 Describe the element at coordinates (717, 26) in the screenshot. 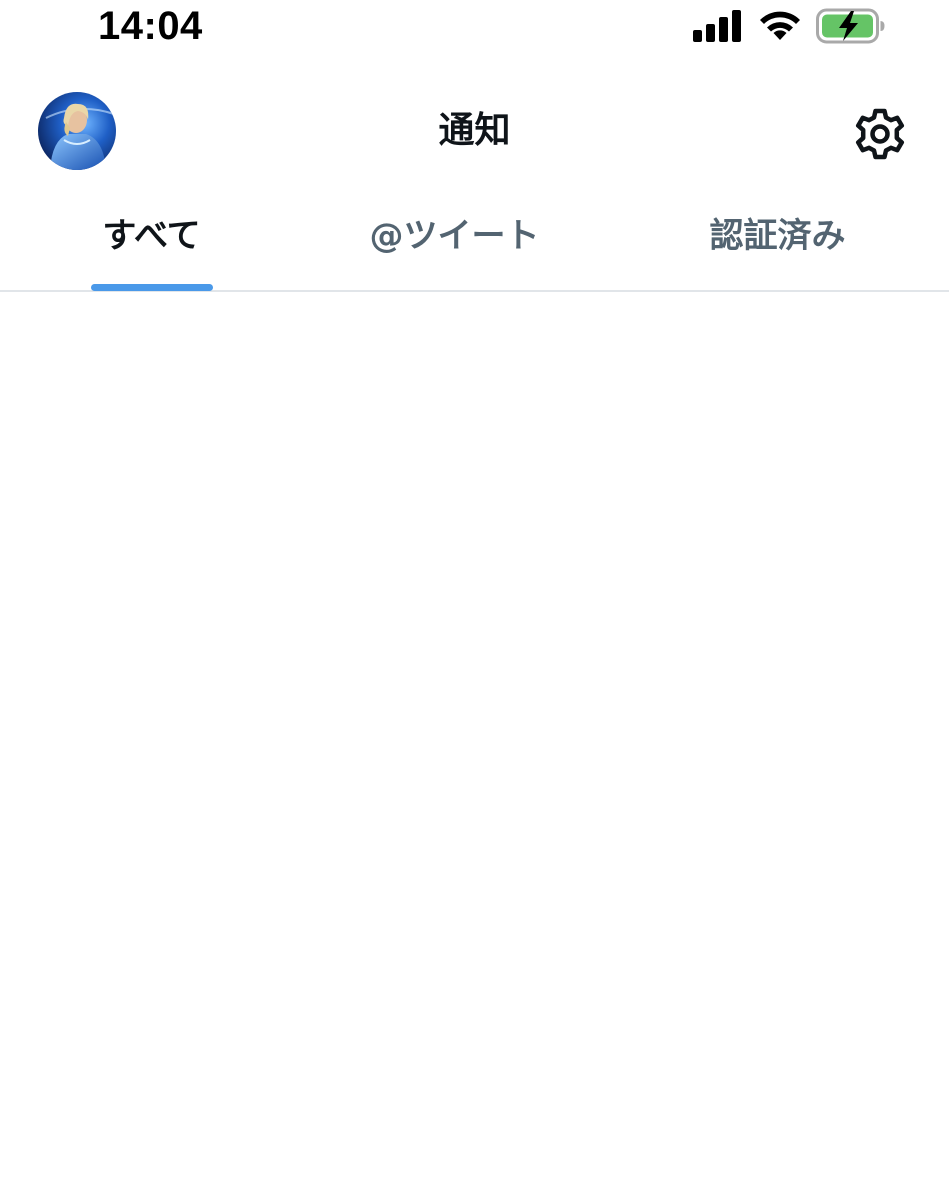

I see `cellular-signal-icon` at that location.